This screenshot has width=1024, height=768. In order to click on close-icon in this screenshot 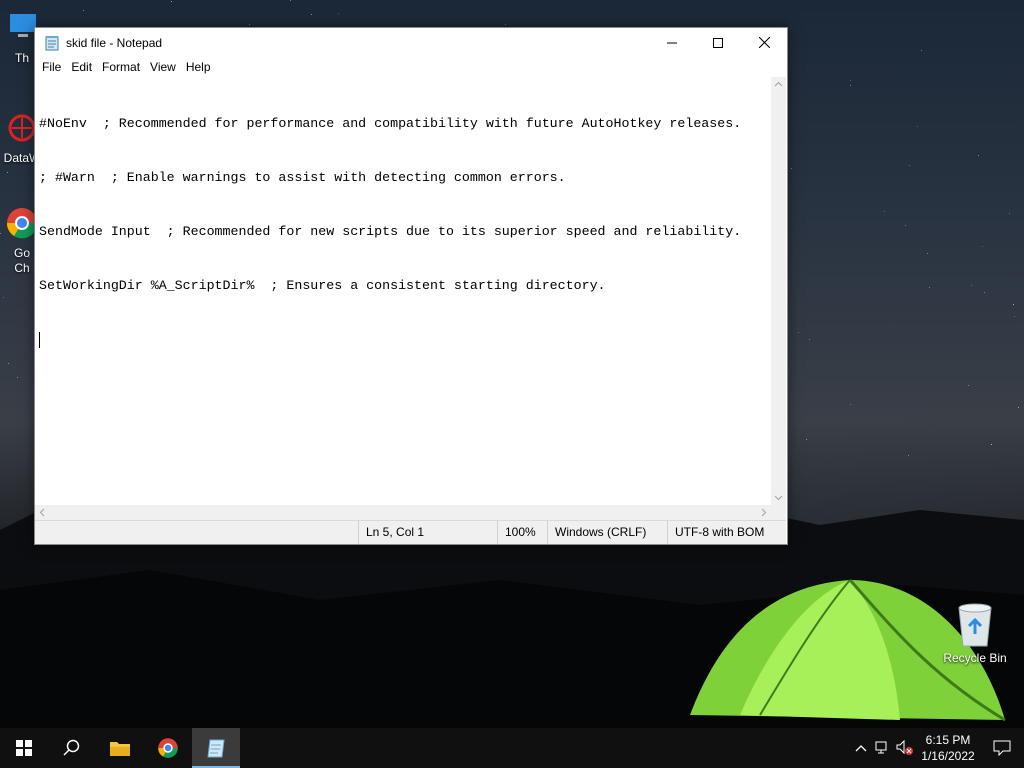, I will do `click(764, 42)`.